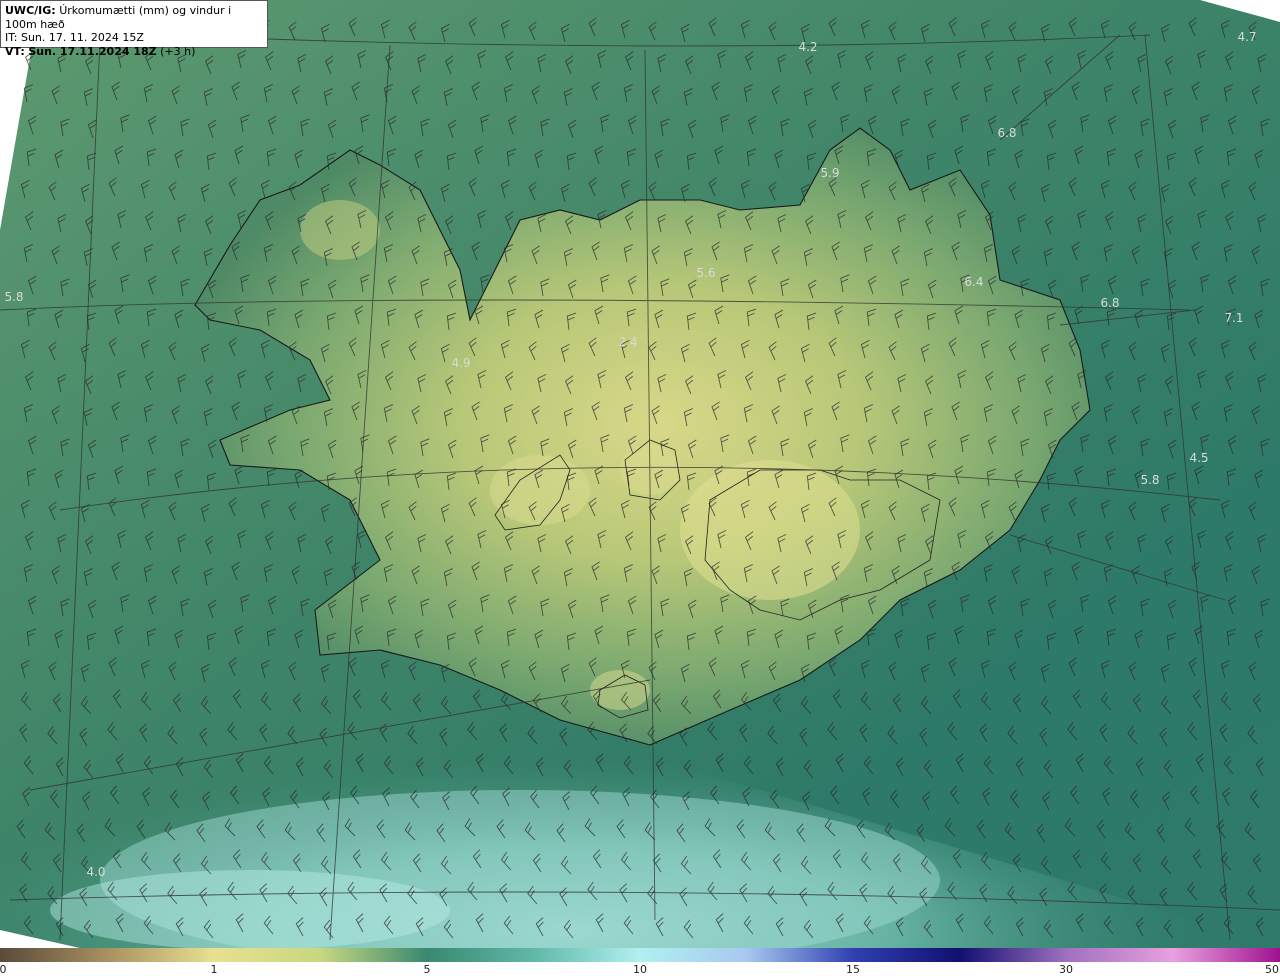 The width and height of the screenshot is (1280, 978). I want to click on valid-prefix: VT:, so click(15, 51).